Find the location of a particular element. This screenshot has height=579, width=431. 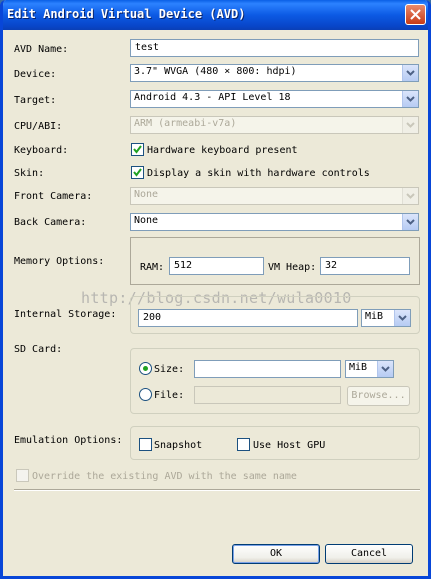

avd-name-label: AVD Name: is located at coordinates (41, 49).